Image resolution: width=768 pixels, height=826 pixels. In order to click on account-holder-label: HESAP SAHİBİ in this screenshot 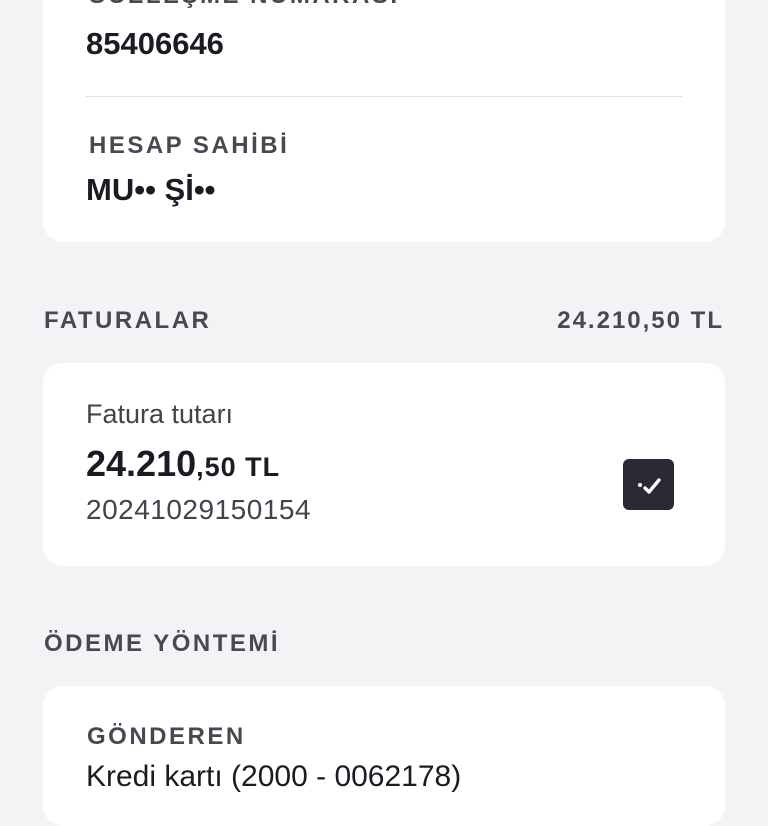, I will do `click(189, 145)`.